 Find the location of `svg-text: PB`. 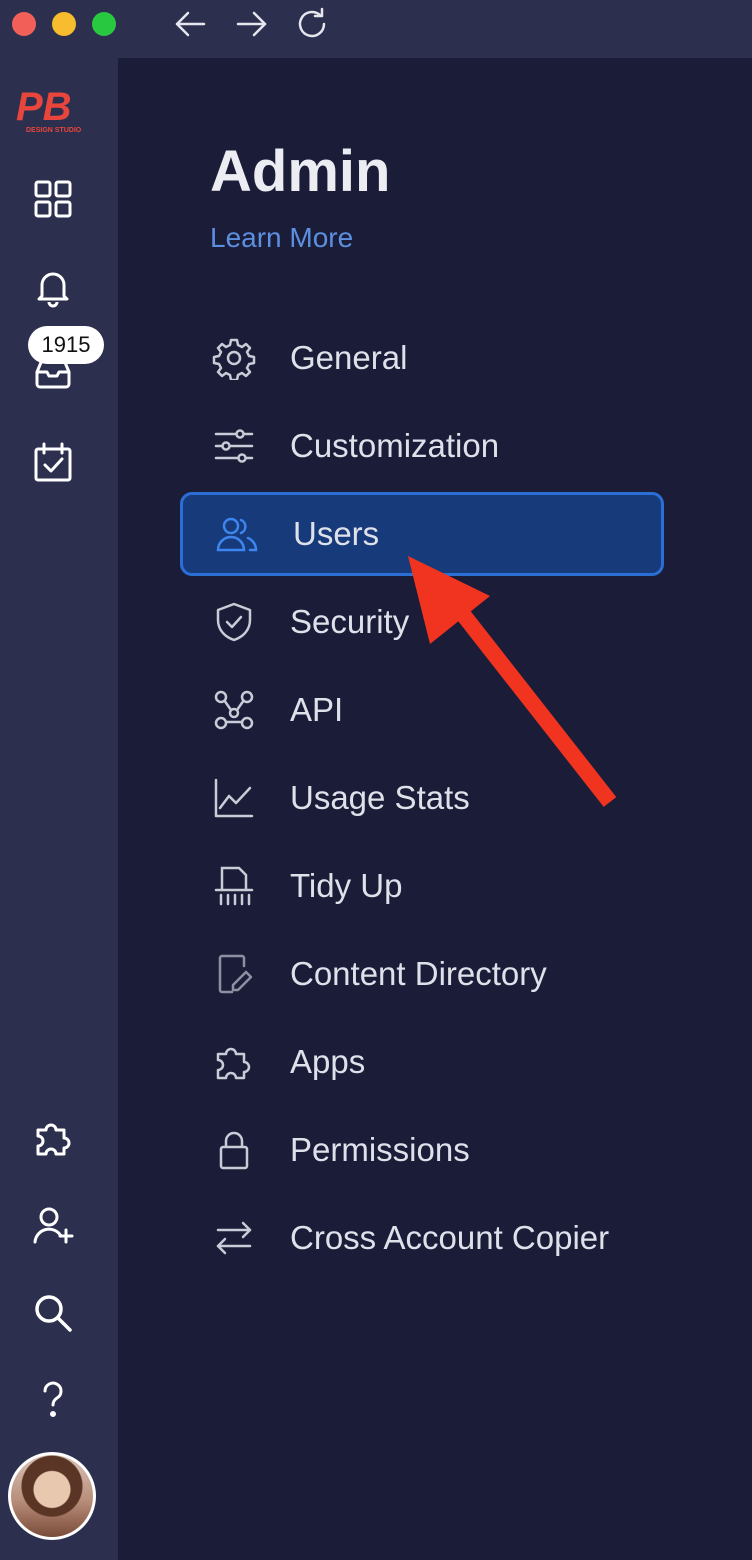

svg-text: PB is located at coordinates (44, 107).